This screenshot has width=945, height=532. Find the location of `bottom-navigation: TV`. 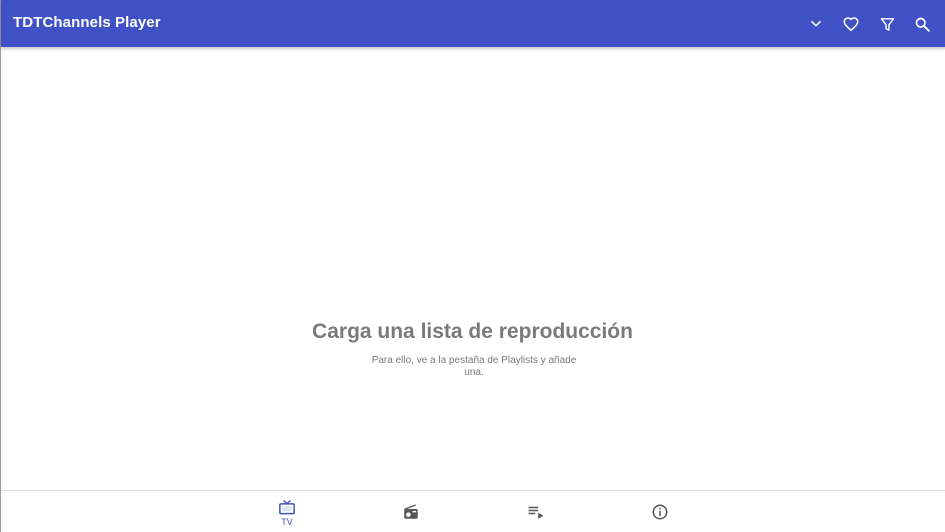

bottom-navigation: TV is located at coordinates (473, 511).